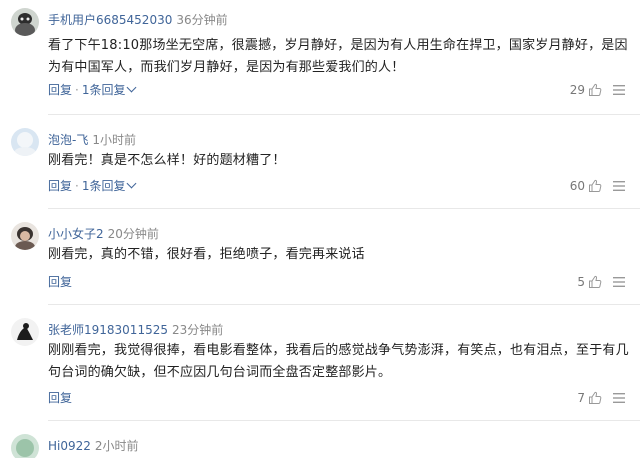 The width and height of the screenshot is (640, 458). I want to click on comment-time: 2小时前, so click(116, 446).